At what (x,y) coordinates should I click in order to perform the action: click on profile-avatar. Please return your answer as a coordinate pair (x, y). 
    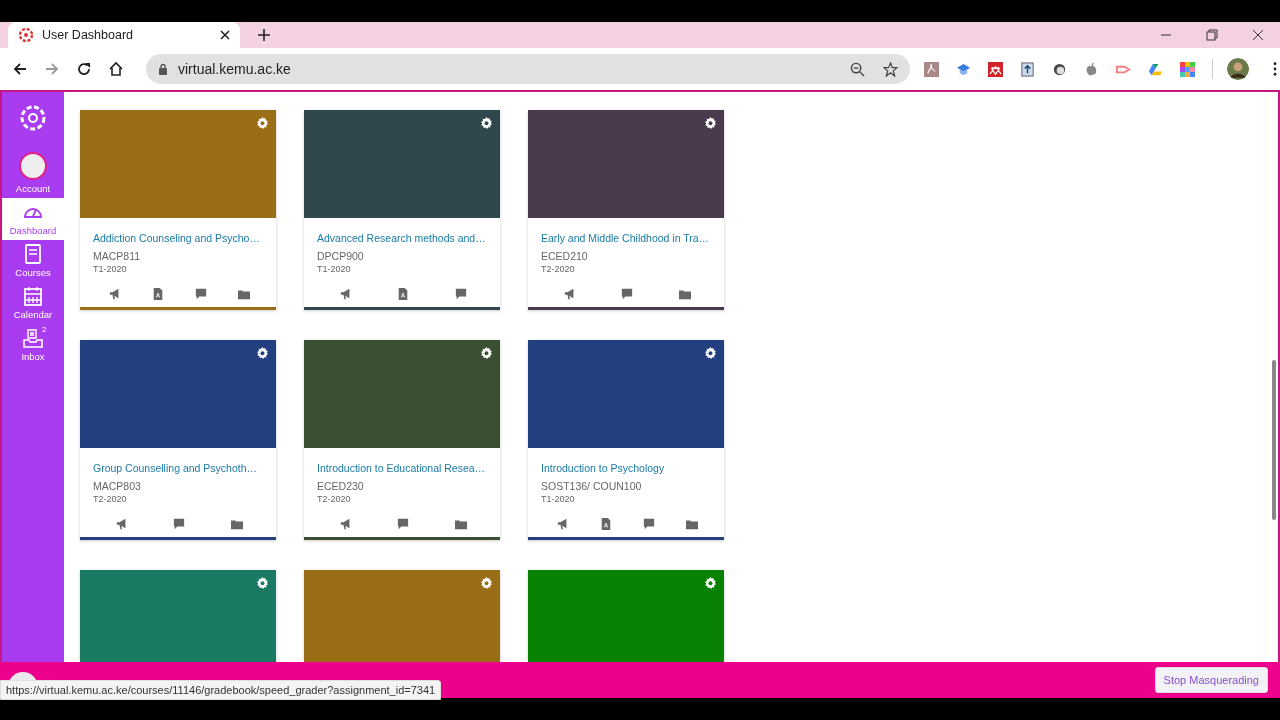
    Looking at the image, I should click on (1238, 69).